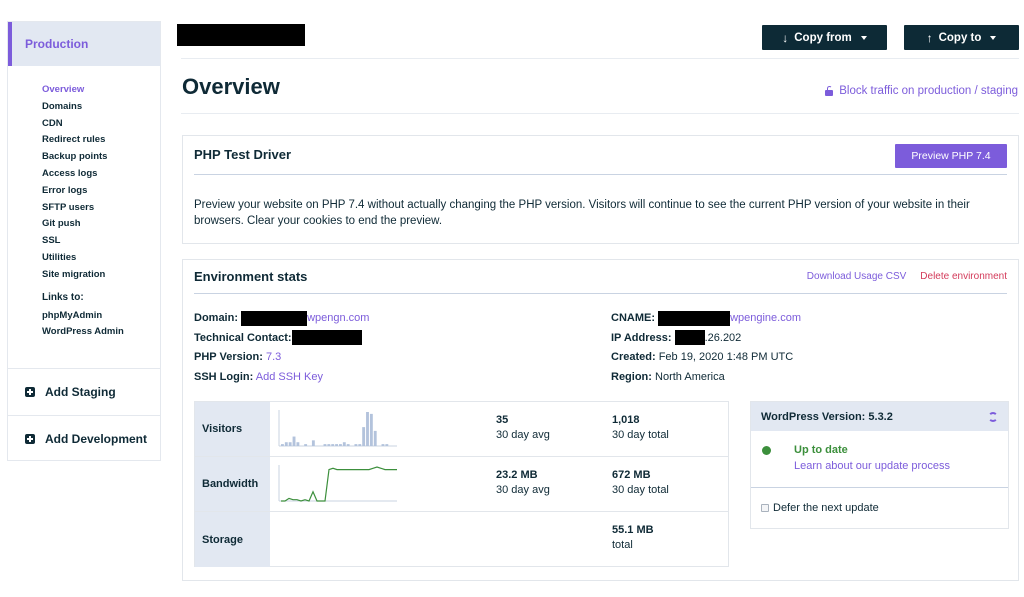 This screenshot has width=1024, height=597. I want to click on bandwidth-line, so click(339, 484).